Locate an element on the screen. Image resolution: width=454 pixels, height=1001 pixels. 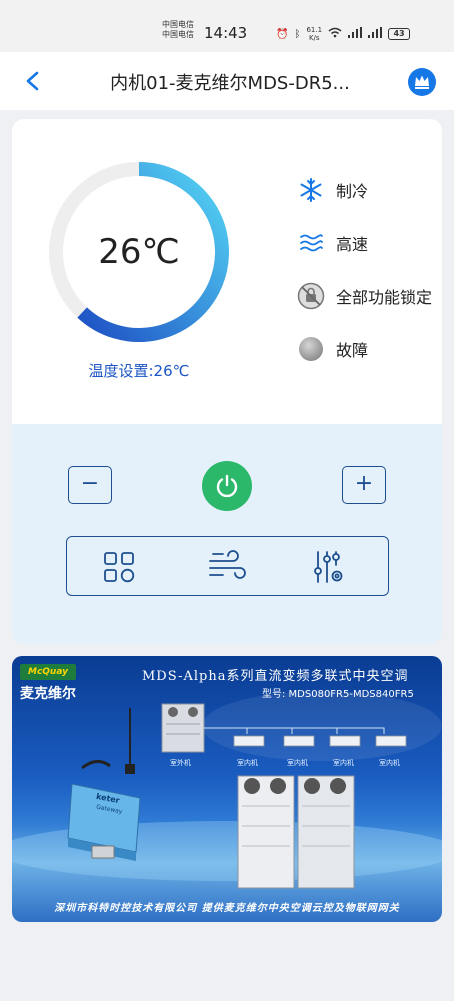
fan-speed-button is located at coordinates (227, 567).